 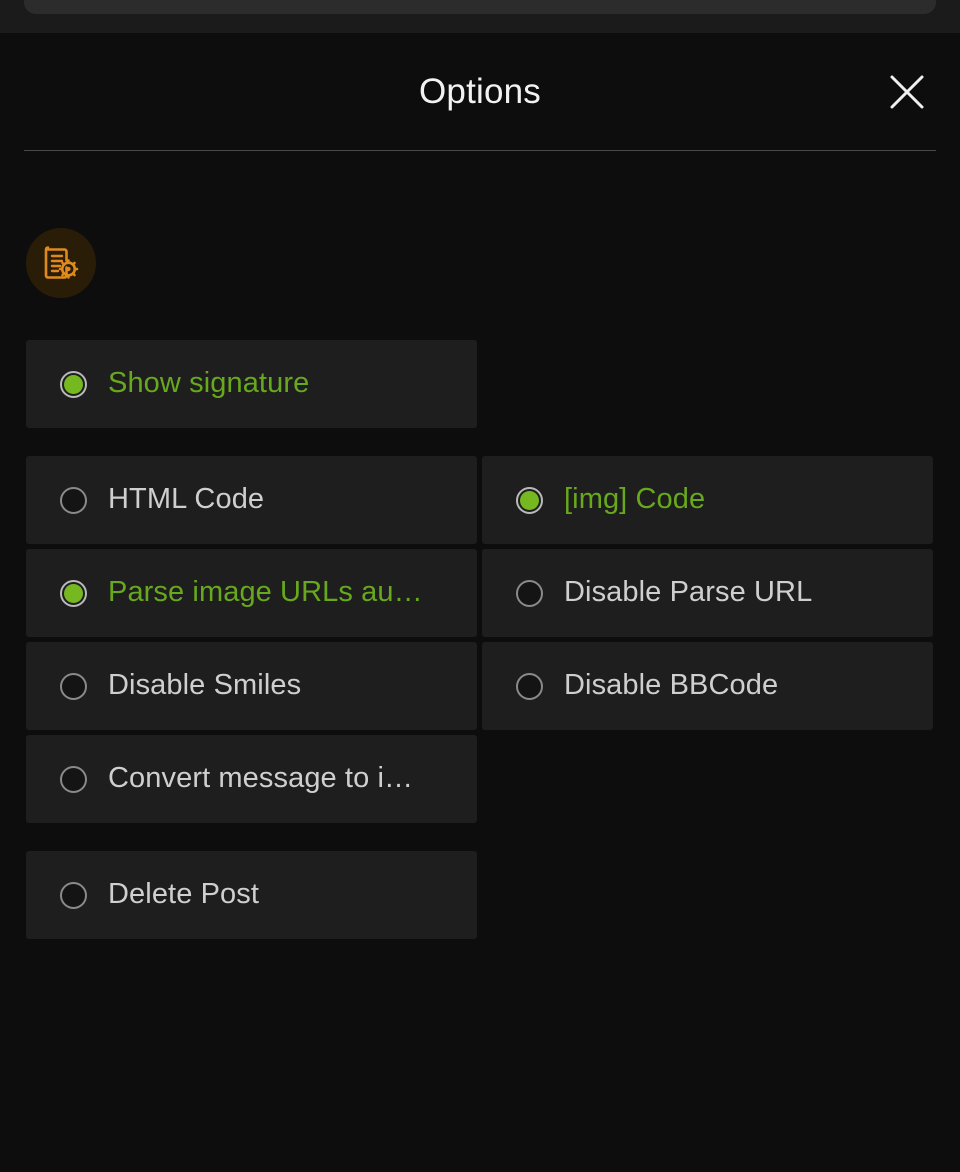 What do you see at coordinates (480, 16) in the screenshot?
I see `host-page-backdrop` at bounding box center [480, 16].